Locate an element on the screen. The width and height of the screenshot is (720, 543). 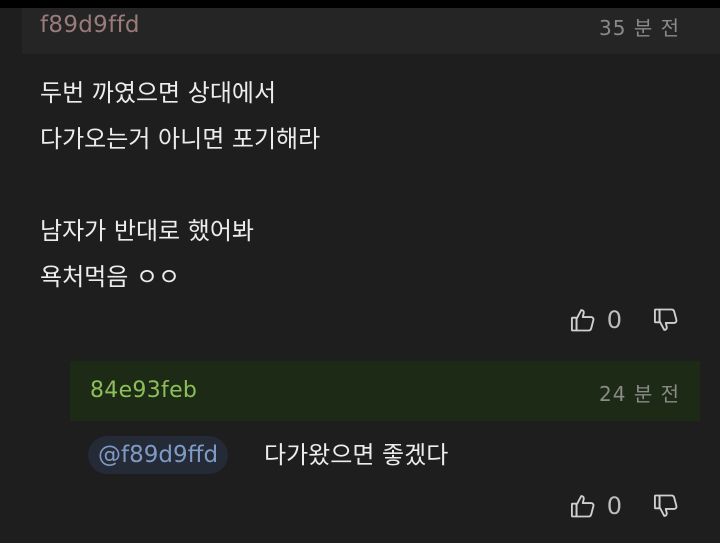
reply-time: 24 분 전 is located at coordinates (639, 394).